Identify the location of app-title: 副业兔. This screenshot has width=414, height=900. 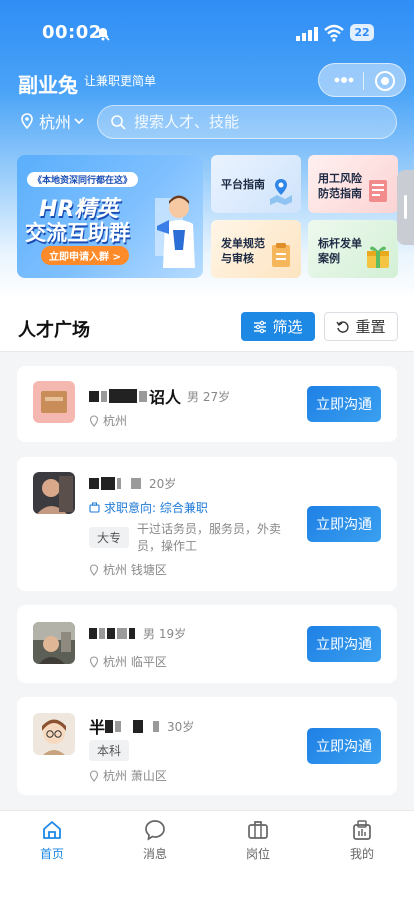
(48, 85).